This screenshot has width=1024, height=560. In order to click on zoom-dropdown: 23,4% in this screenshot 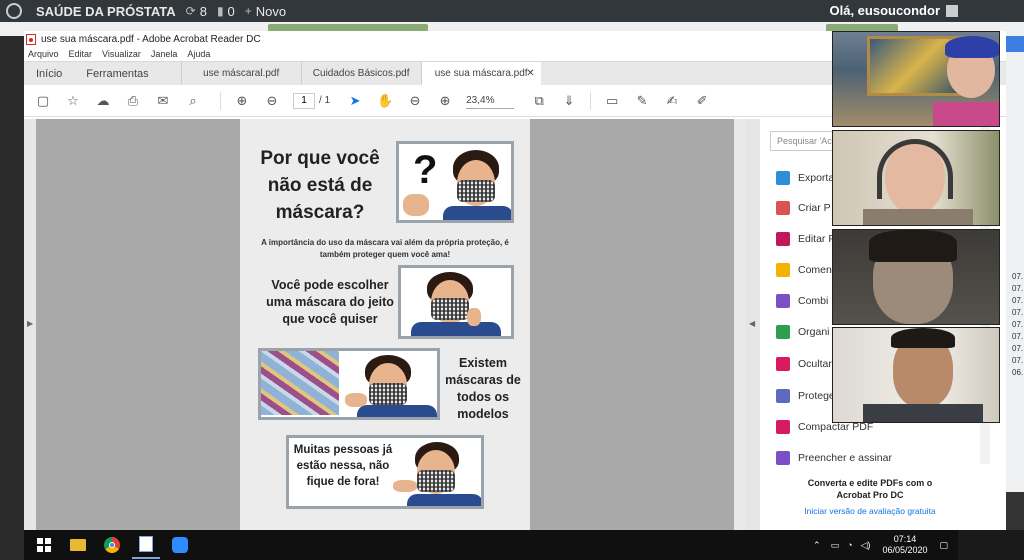, I will do `click(490, 101)`.